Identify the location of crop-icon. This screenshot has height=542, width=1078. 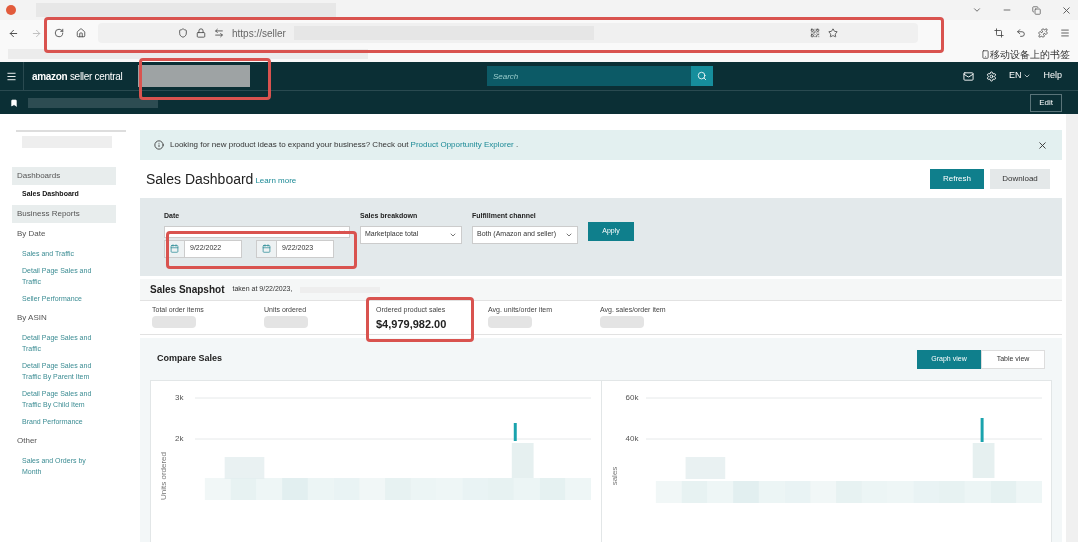
(999, 33).